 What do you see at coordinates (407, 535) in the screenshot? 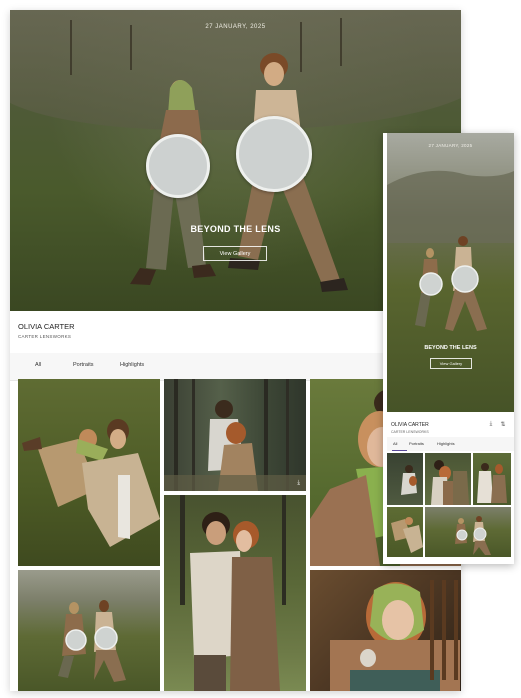
I see `mobile-photo-lying` at bounding box center [407, 535].